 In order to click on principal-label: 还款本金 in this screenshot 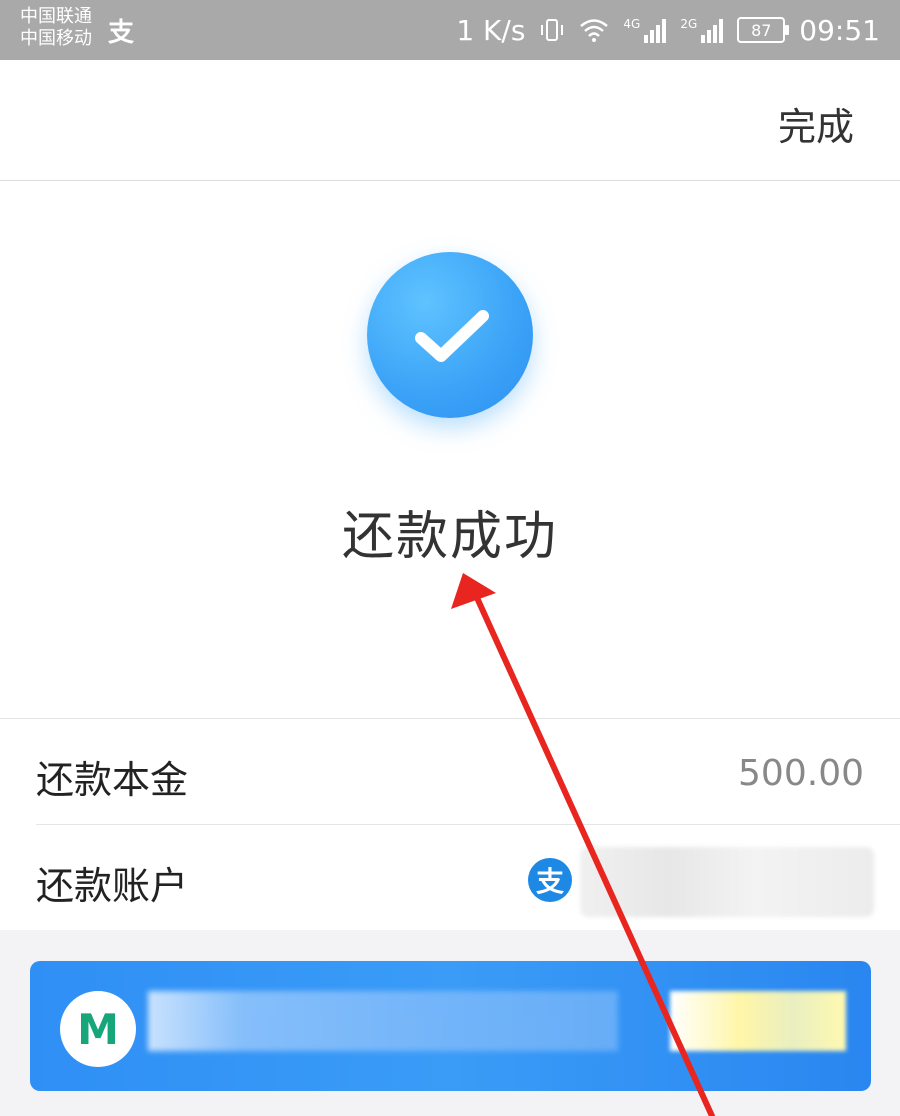, I will do `click(112, 780)`.